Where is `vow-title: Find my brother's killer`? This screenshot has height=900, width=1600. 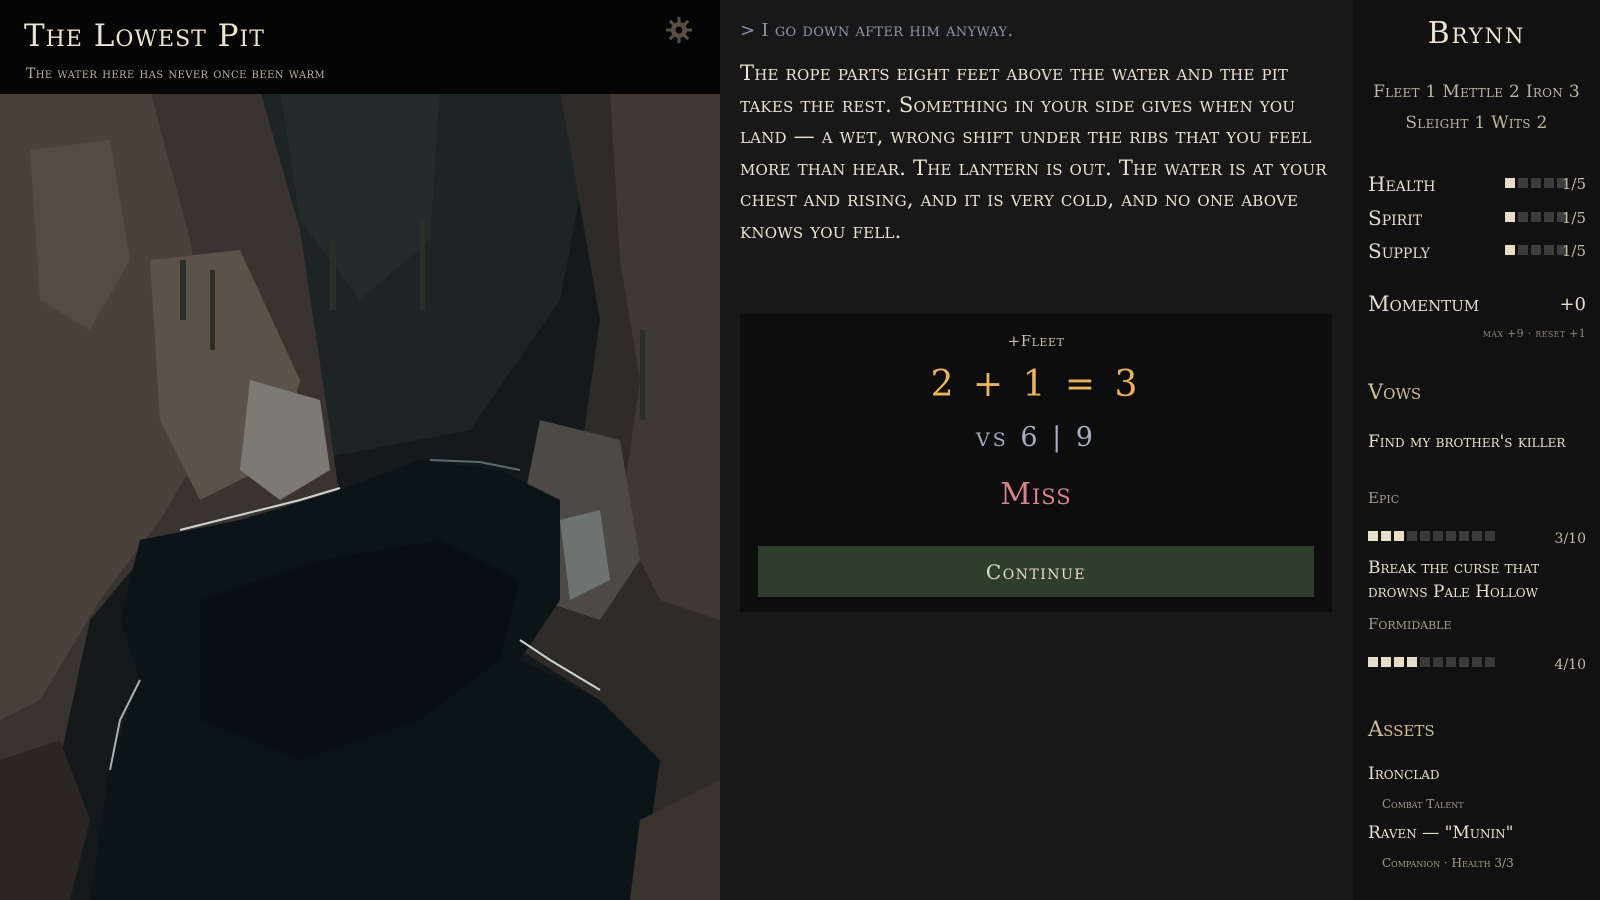 vow-title: Find my brother's killer is located at coordinates (1467, 442).